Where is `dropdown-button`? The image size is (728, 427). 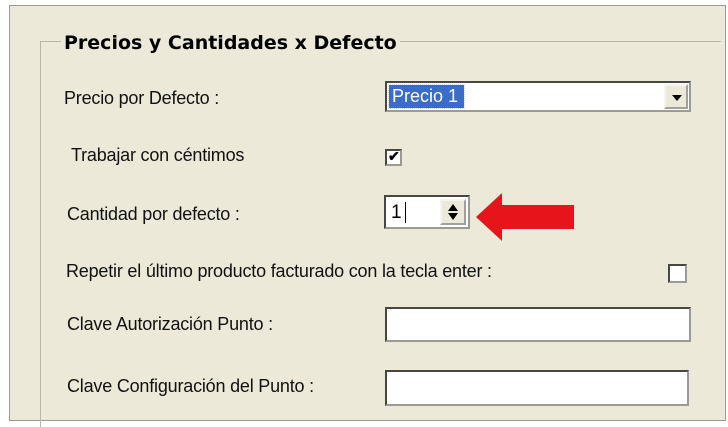 dropdown-button is located at coordinates (676, 96).